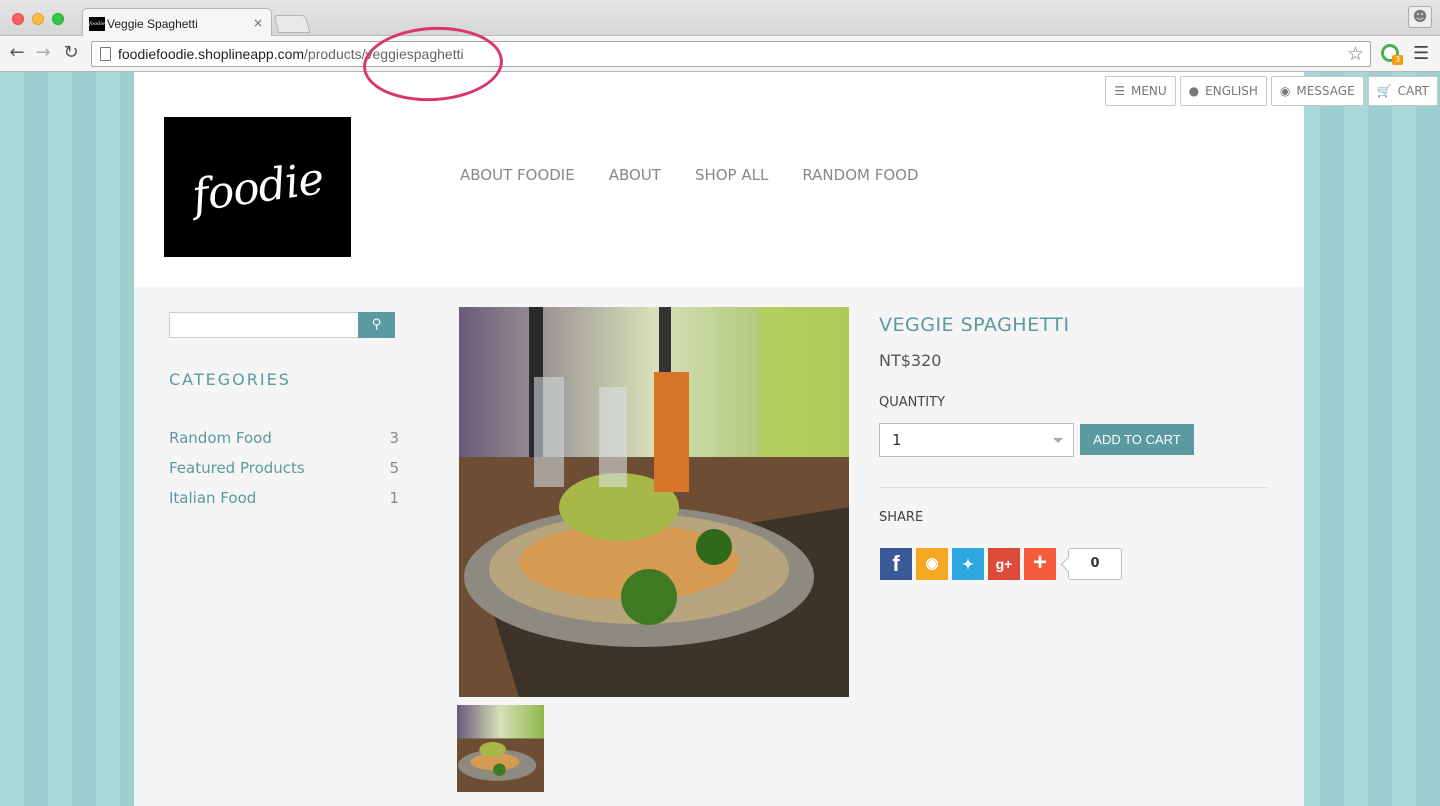  Describe the element at coordinates (1384, 91) in the screenshot. I see `cart-icon: 🛒` at that location.